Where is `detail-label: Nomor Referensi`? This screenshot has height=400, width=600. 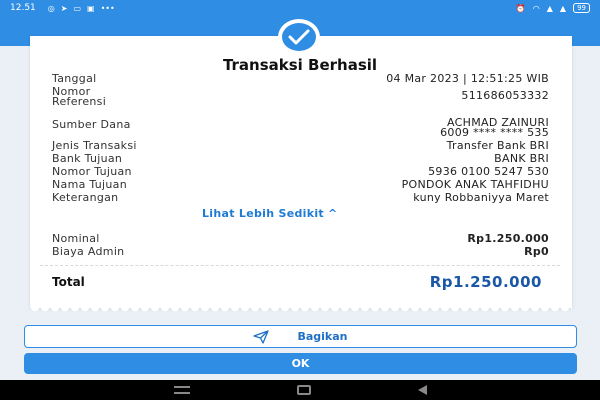 detail-label: Nomor Referensi is located at coordinates (79, 96).